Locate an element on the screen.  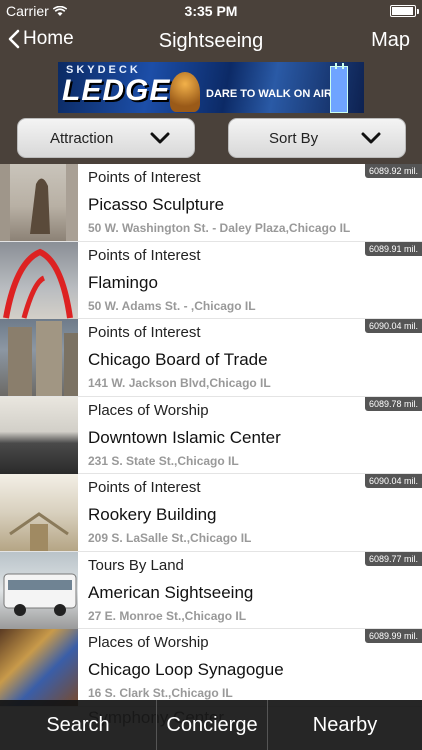
item-name: American Sightseeing is located at coordinates (171, 592).